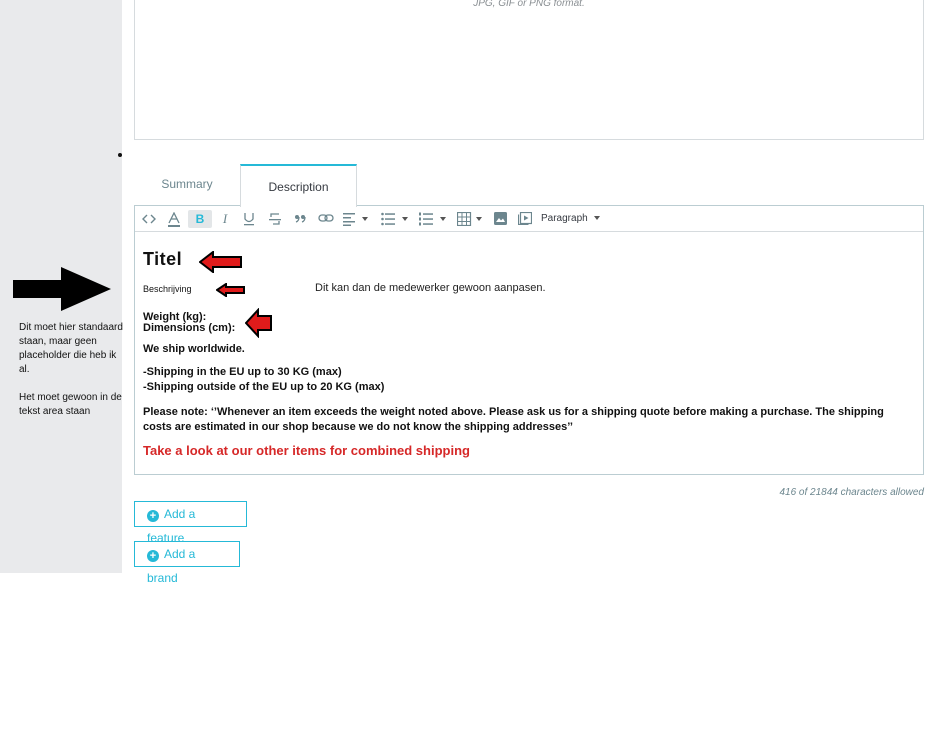  Describe the element at coordinates (275, 219) in the screenshot. I see `strikethrough-icon` at that location.